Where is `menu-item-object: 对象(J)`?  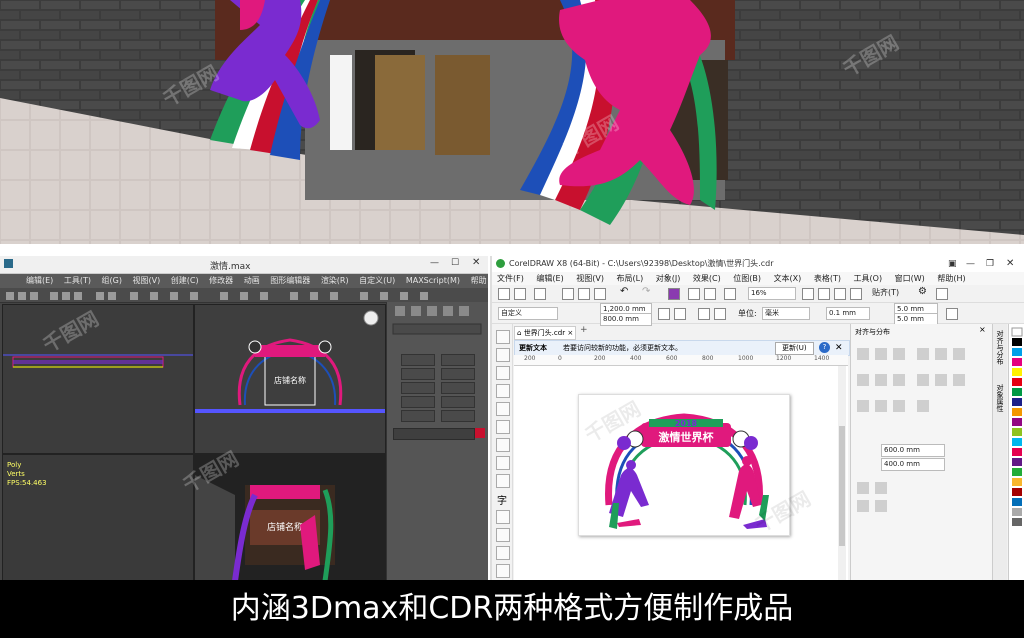 menu-item-object: 对象(J) is located at coordinates (668, 278).